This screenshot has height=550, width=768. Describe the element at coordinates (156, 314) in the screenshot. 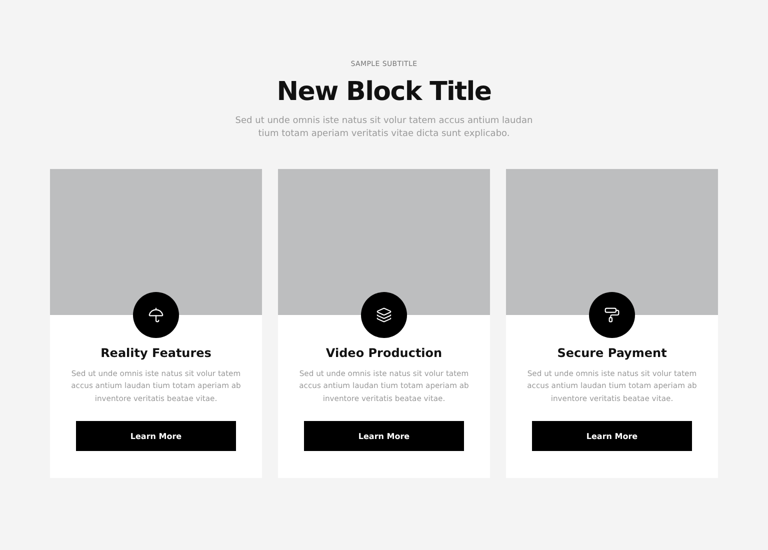

I see `umbrella-icon` at that location.